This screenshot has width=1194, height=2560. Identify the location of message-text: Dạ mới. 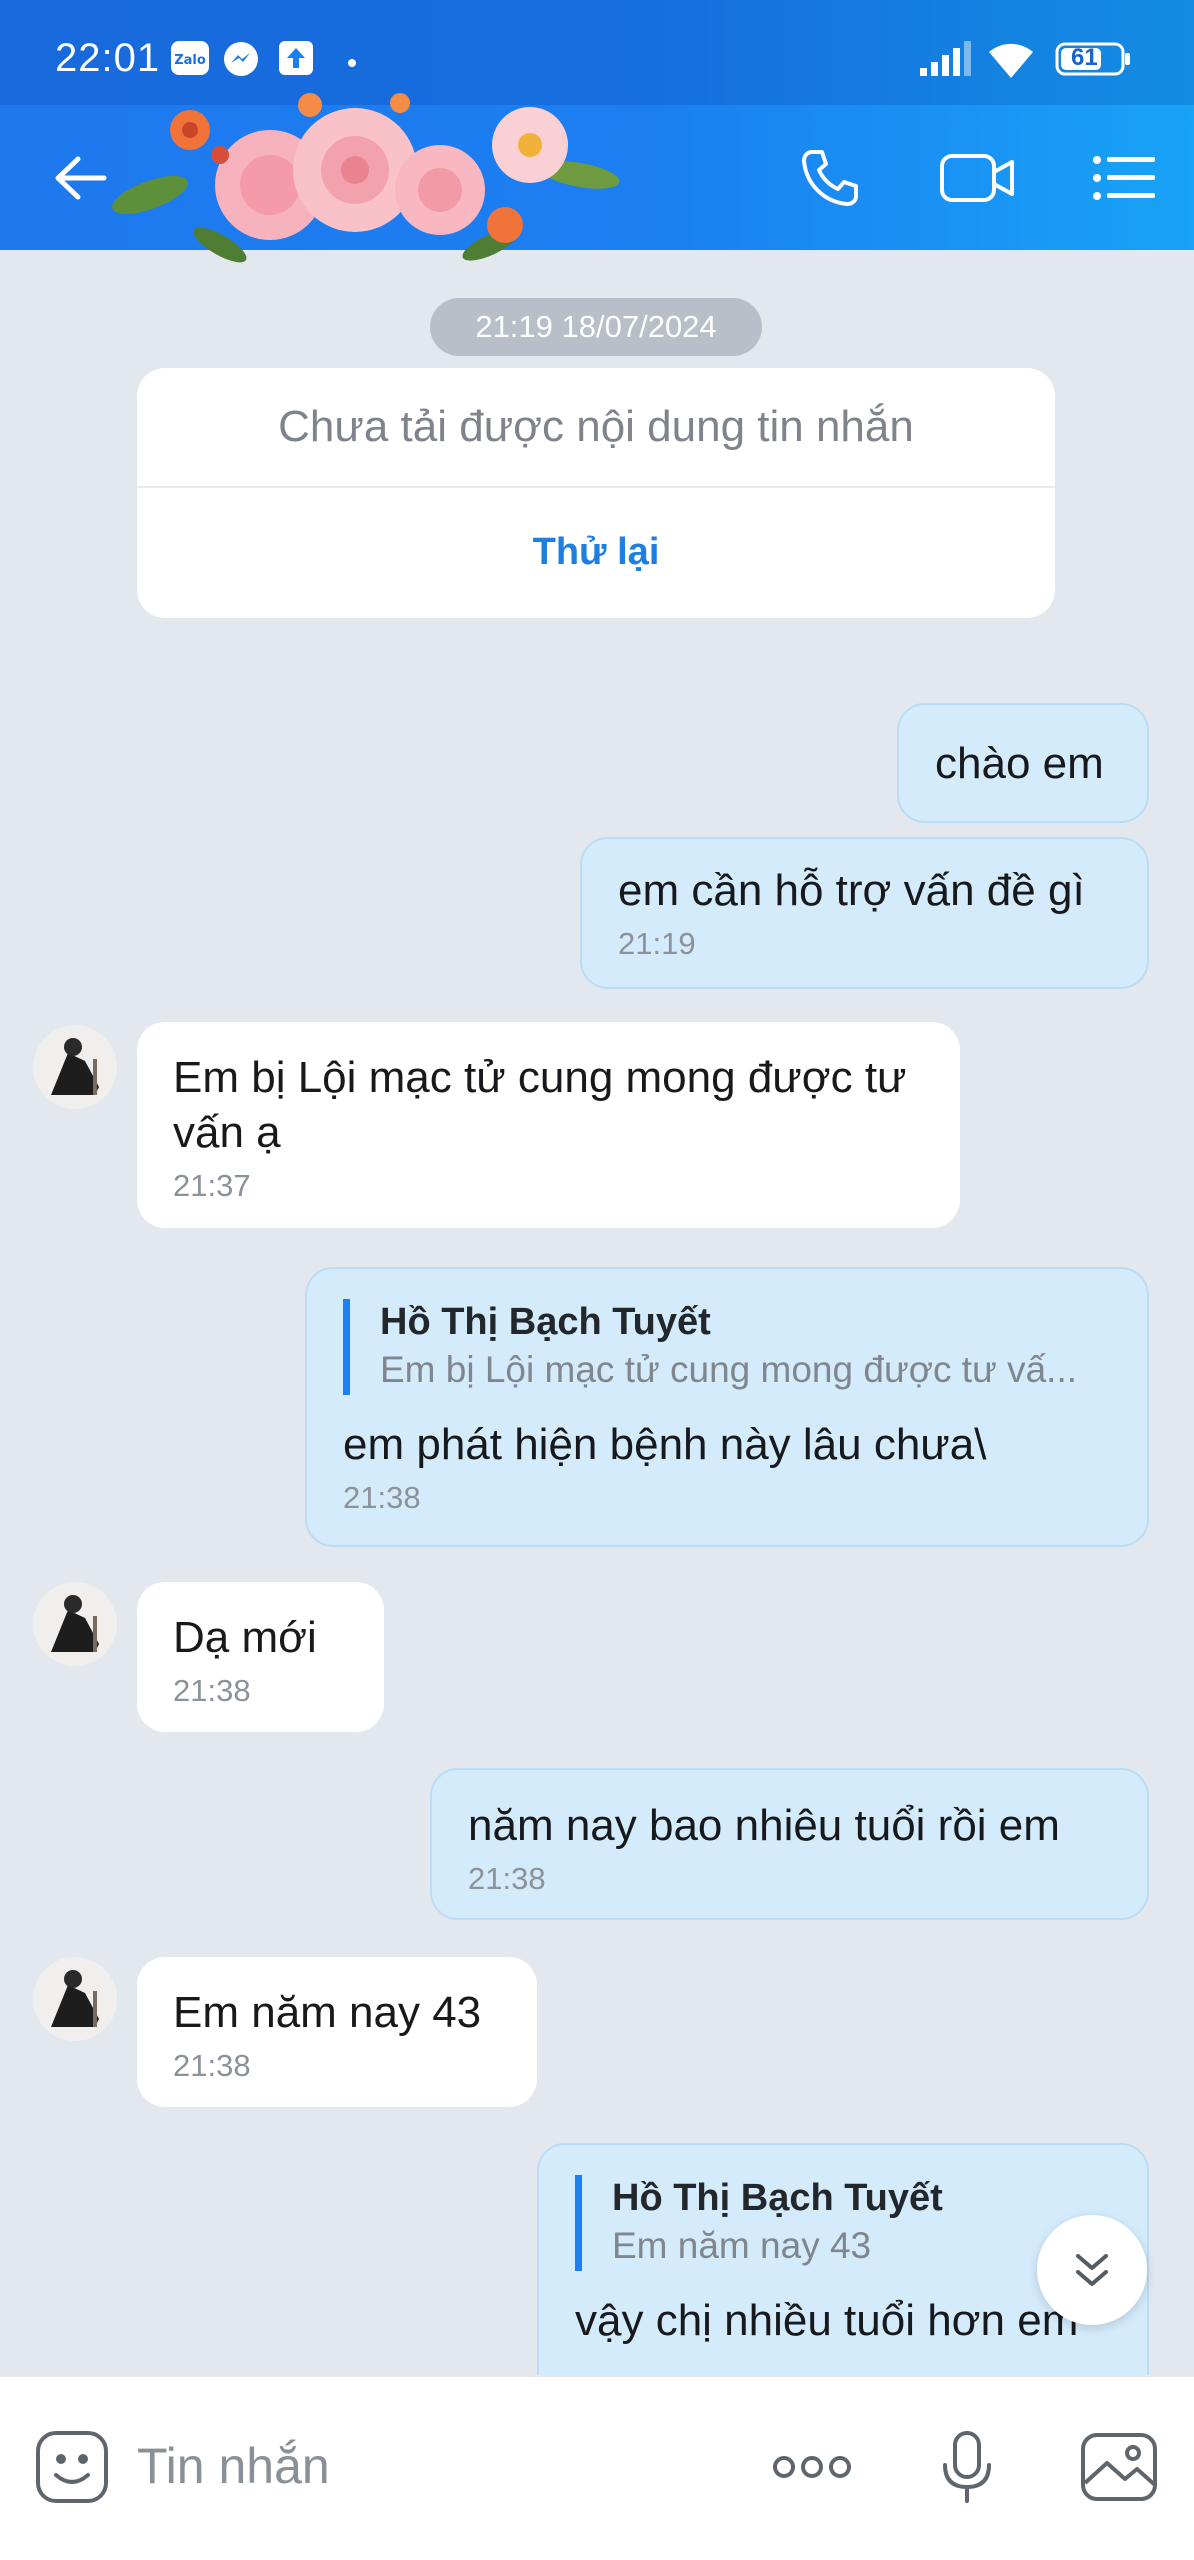
(245, 1637).